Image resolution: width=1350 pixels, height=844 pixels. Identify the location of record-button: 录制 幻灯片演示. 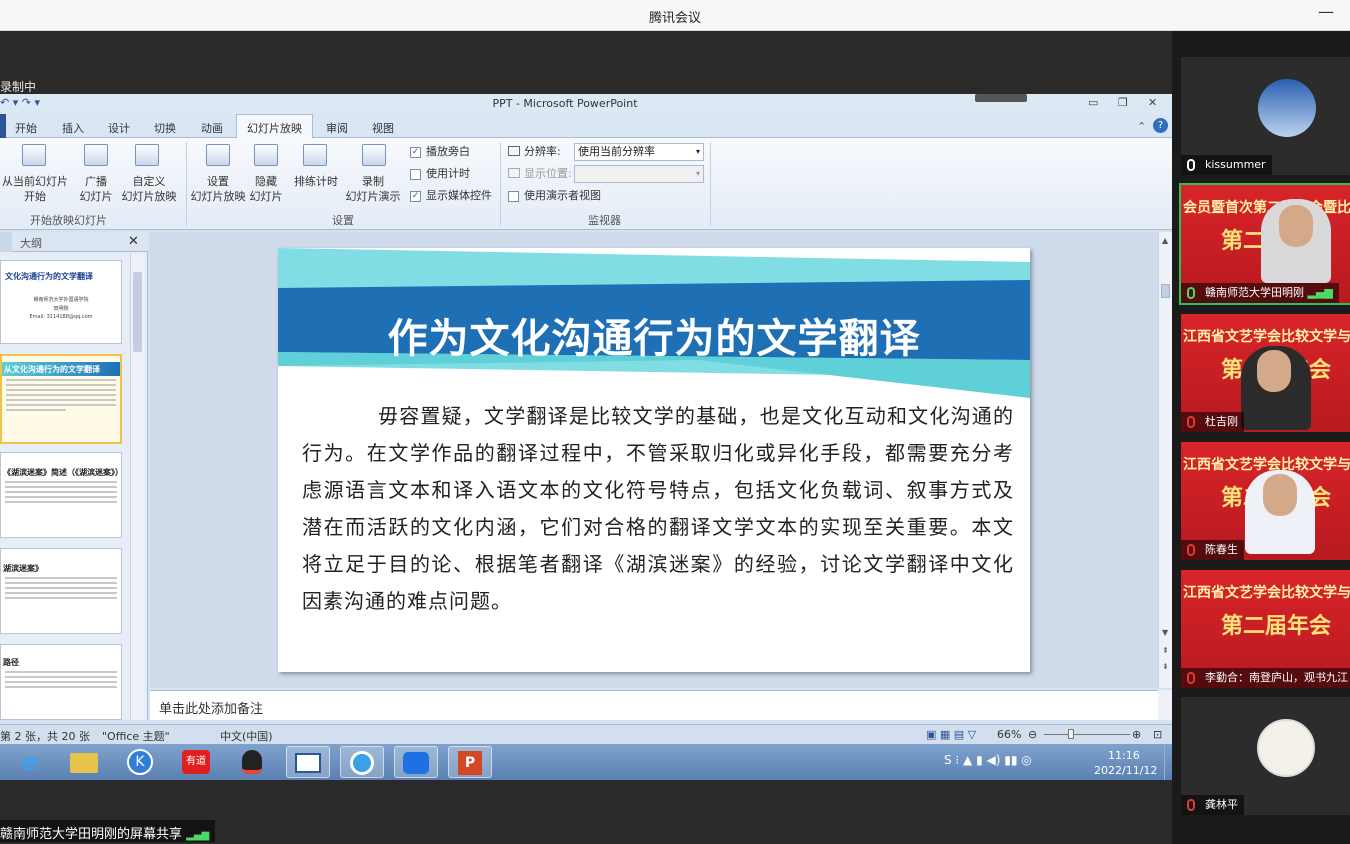
(373, 189).